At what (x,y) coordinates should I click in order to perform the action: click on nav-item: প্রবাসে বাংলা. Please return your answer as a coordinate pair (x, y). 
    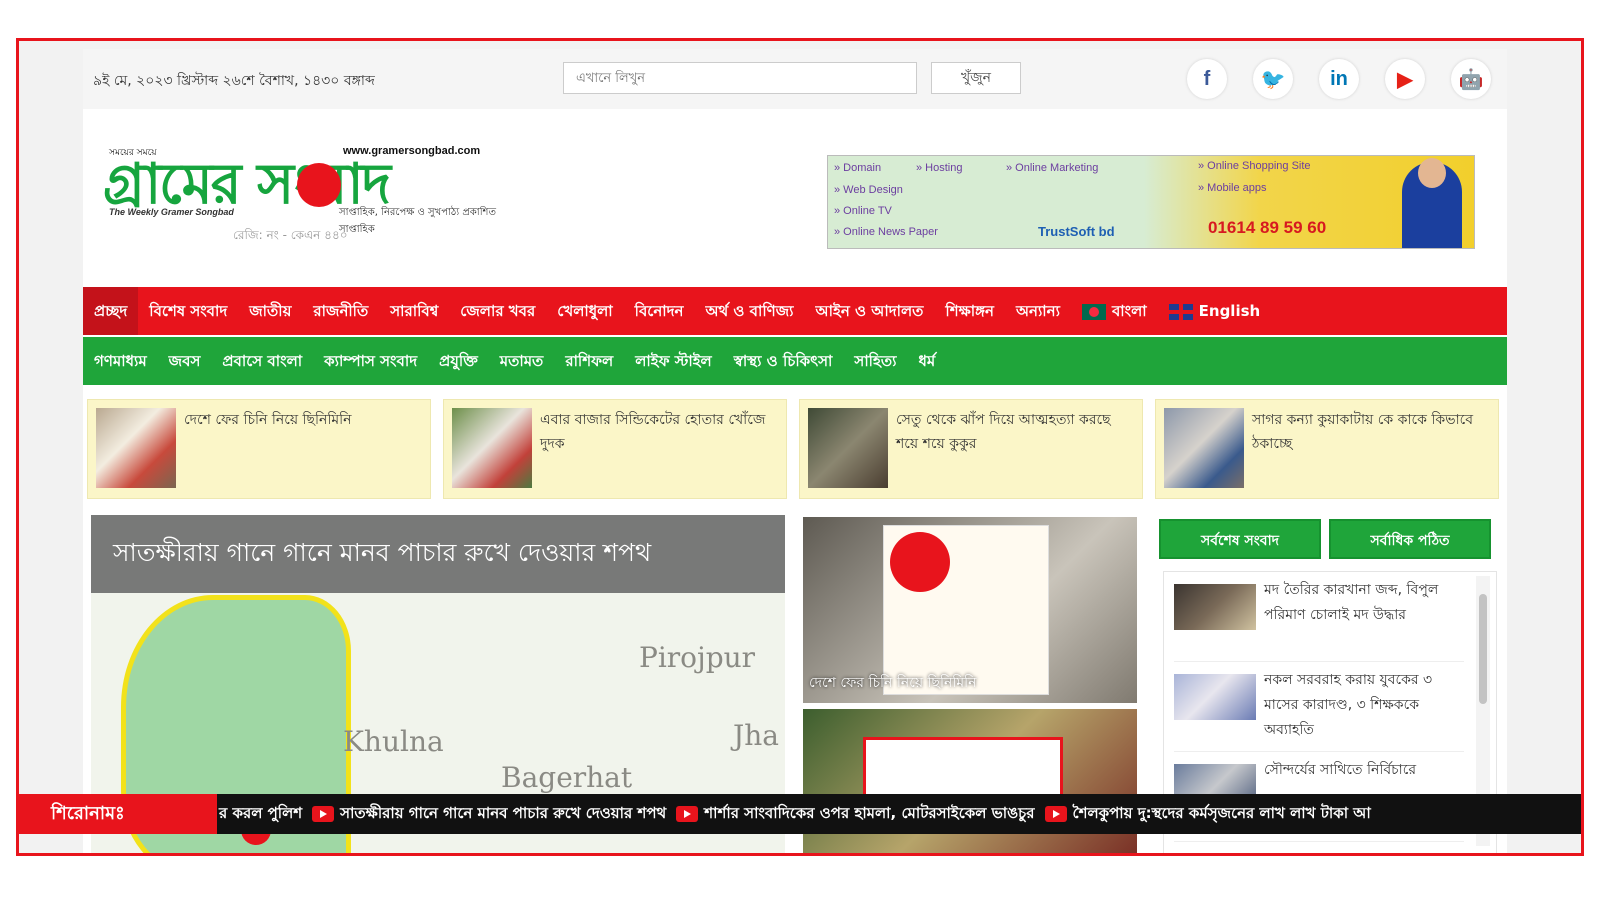
    Looking at the image, I should click on (262, 361).